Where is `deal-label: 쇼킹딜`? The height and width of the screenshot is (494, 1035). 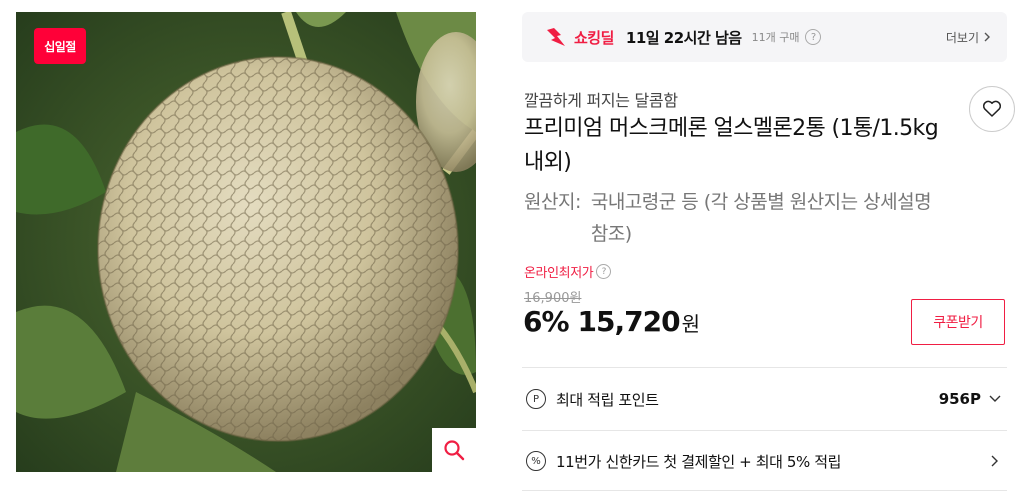 deal-label: 쇼킹딜 is located at coordinates (594, 37).